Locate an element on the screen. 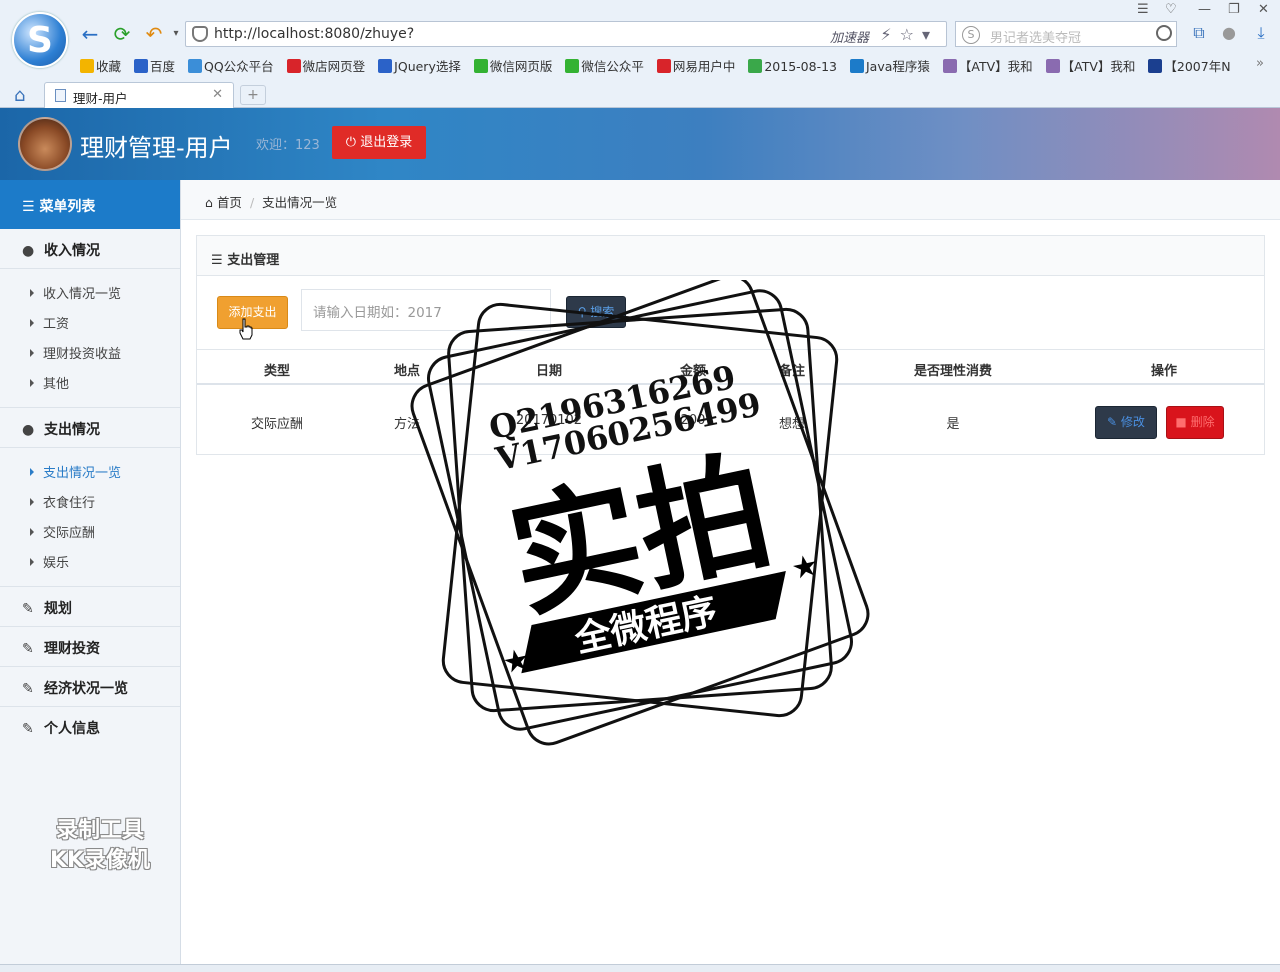  page-title: 理财管理-用户 is located at coordinates (156, 148).